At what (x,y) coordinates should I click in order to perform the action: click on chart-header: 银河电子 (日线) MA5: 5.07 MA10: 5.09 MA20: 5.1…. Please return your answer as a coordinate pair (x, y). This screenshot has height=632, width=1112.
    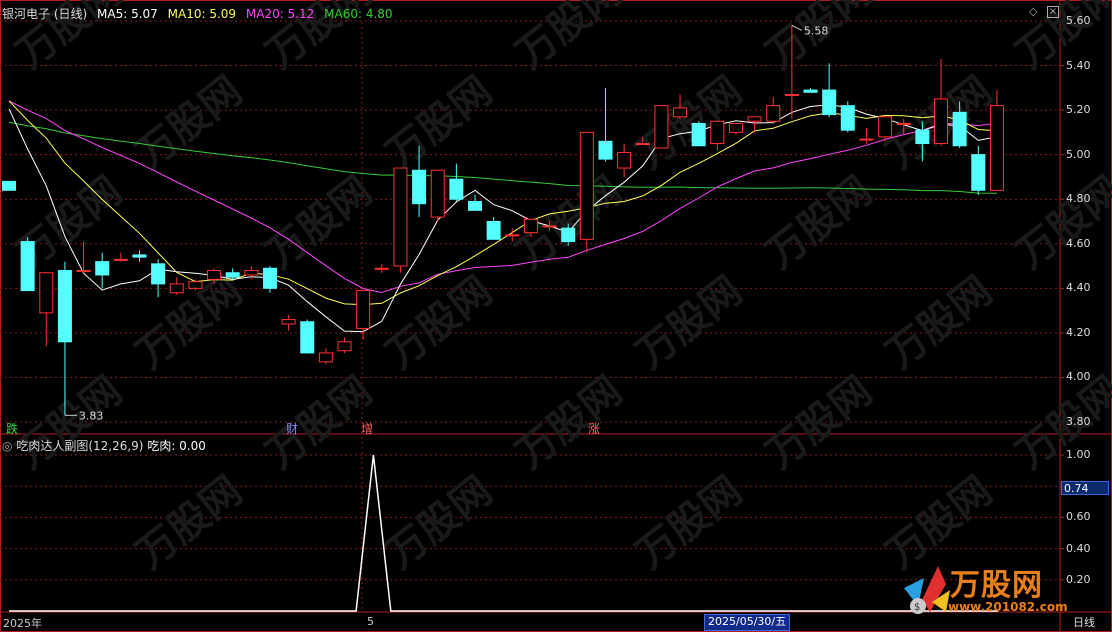
    Looking at the image, I should click on (200, 13).